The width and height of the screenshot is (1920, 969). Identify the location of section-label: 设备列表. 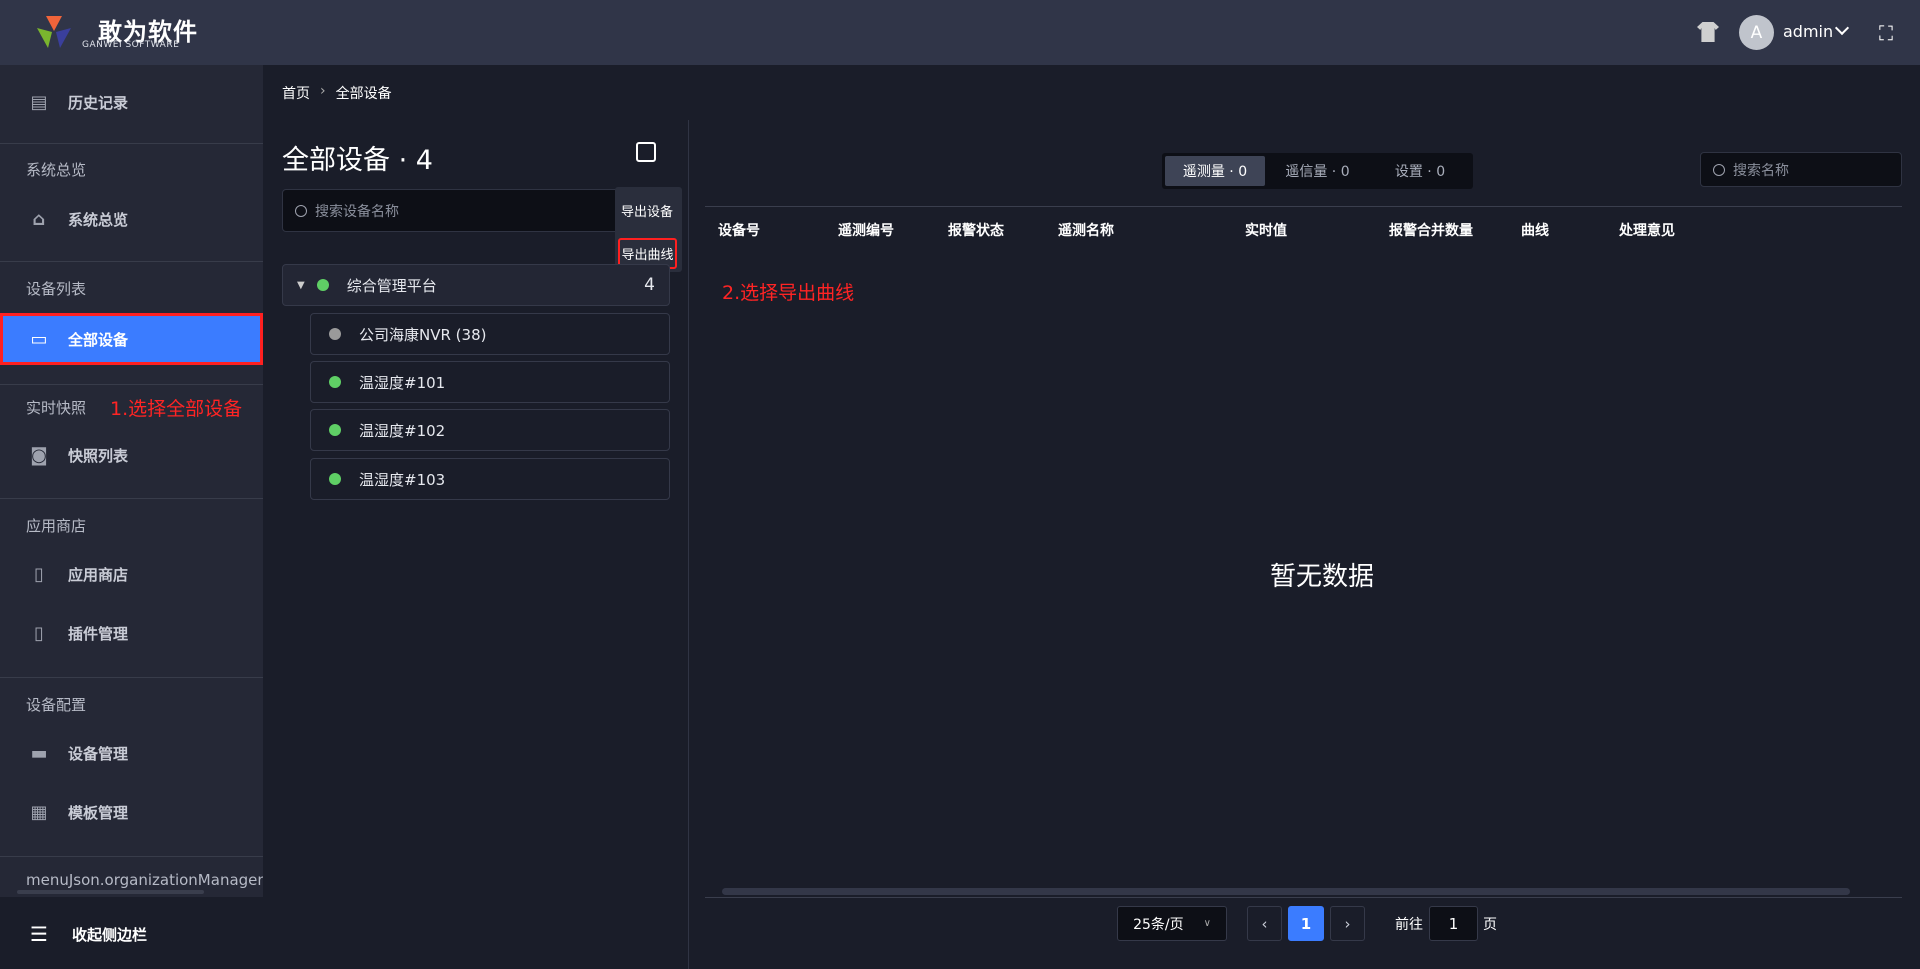
(56, 289).